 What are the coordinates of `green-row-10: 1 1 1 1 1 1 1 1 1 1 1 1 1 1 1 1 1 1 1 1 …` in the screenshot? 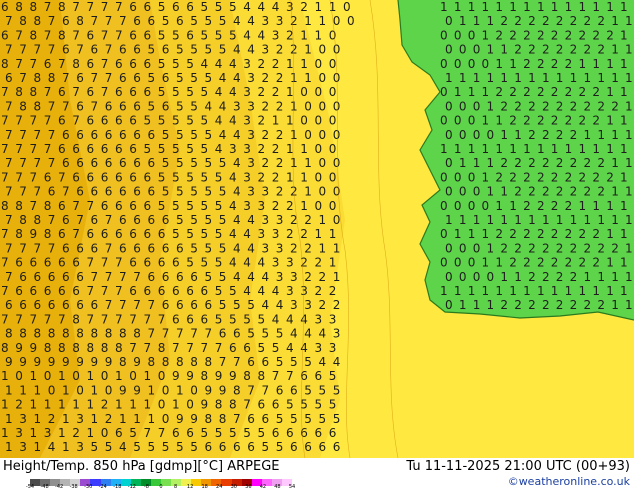 It's located at (537, 149).